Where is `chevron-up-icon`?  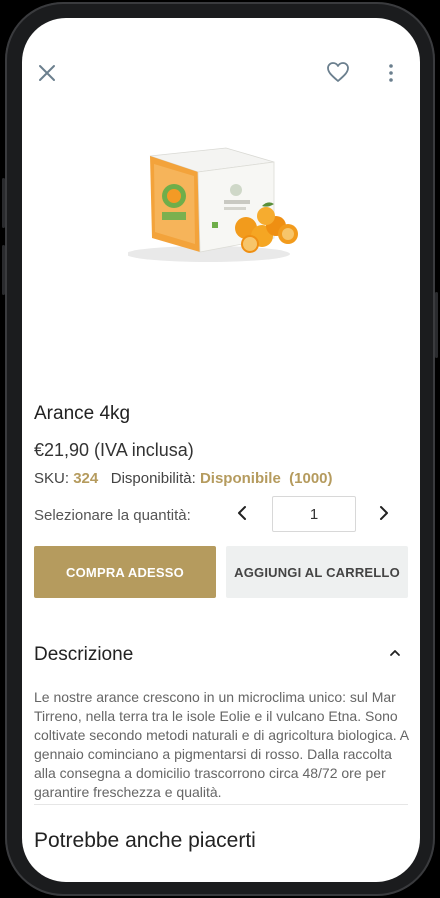
chevron-up-icon is located at coordinates (395, 653).